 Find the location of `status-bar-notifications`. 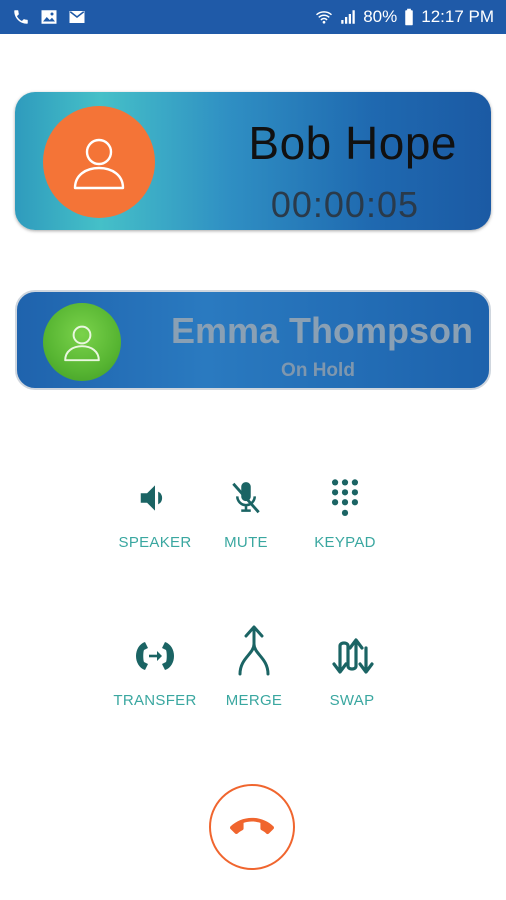

status-bar-notifications is located at coordinates (49, 17).